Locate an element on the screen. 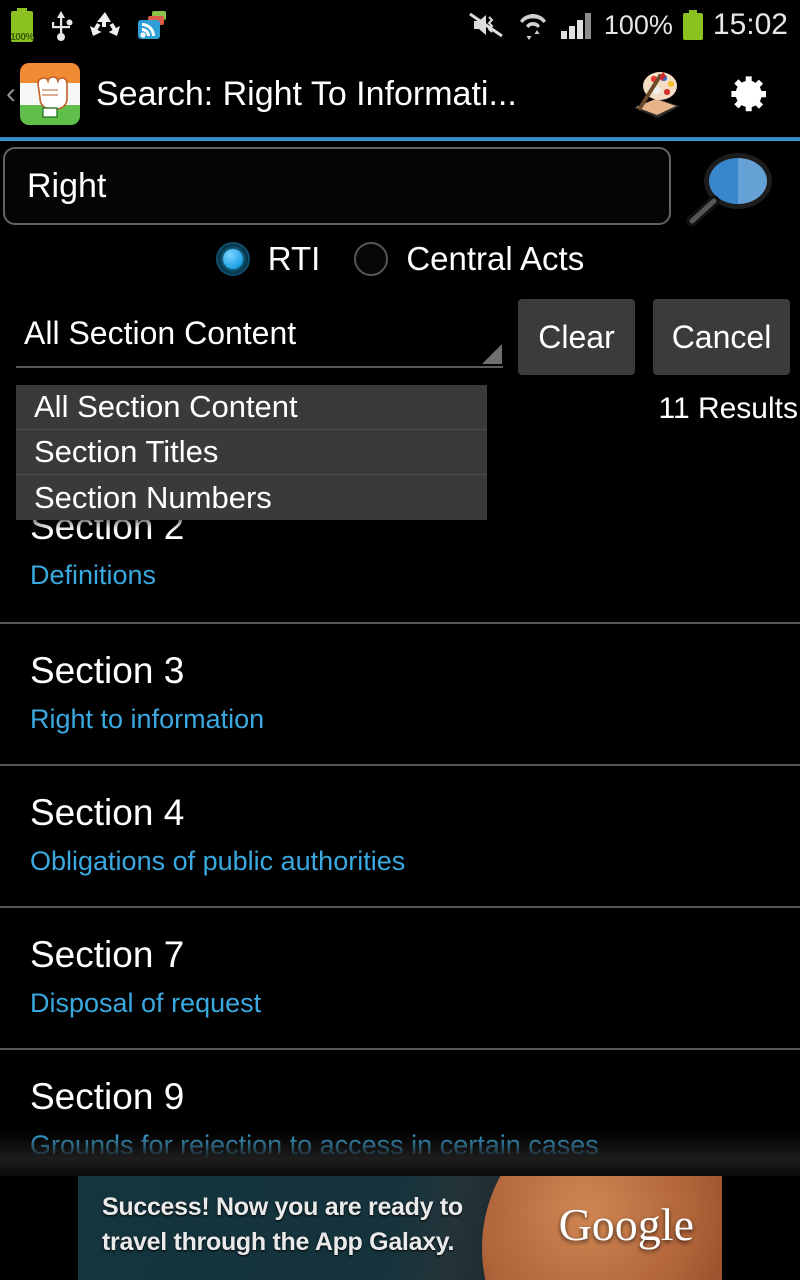 This screenshot has height=1280, width=800. search-row: Right is located at coordinates (400, 187).